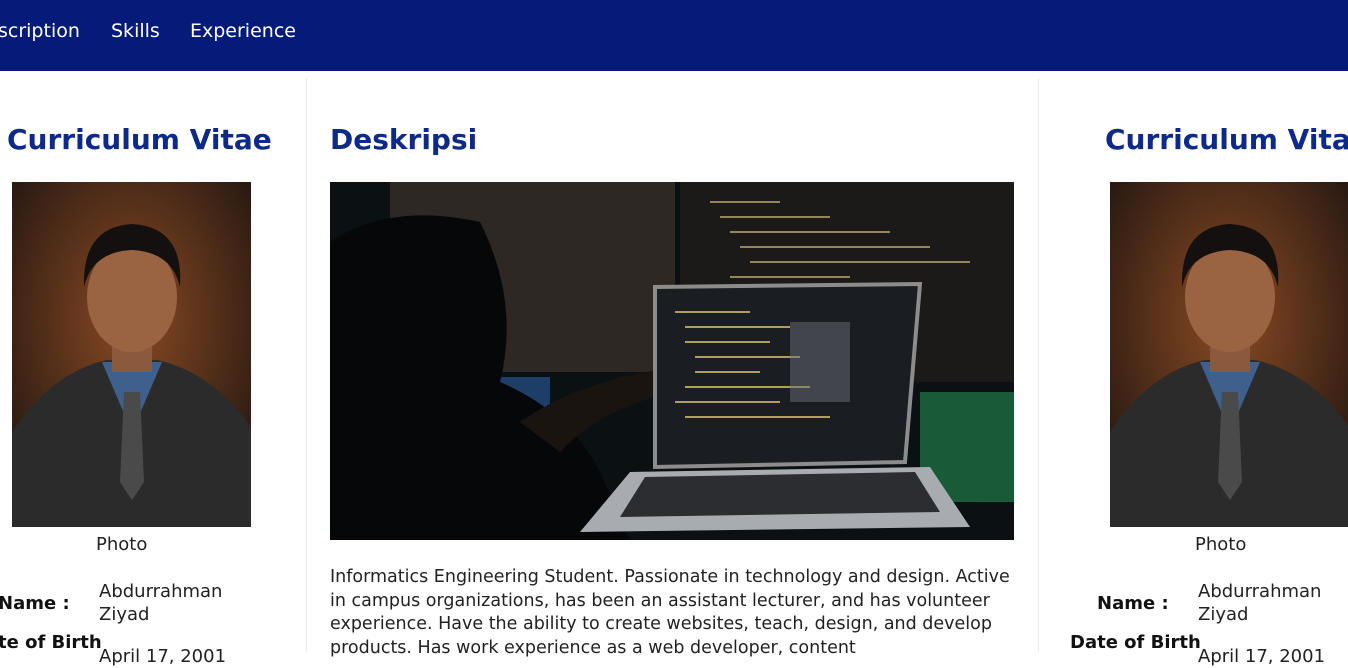  I want to click on left-name-value: Abdurrahman Ziyad, so click(161, 603).